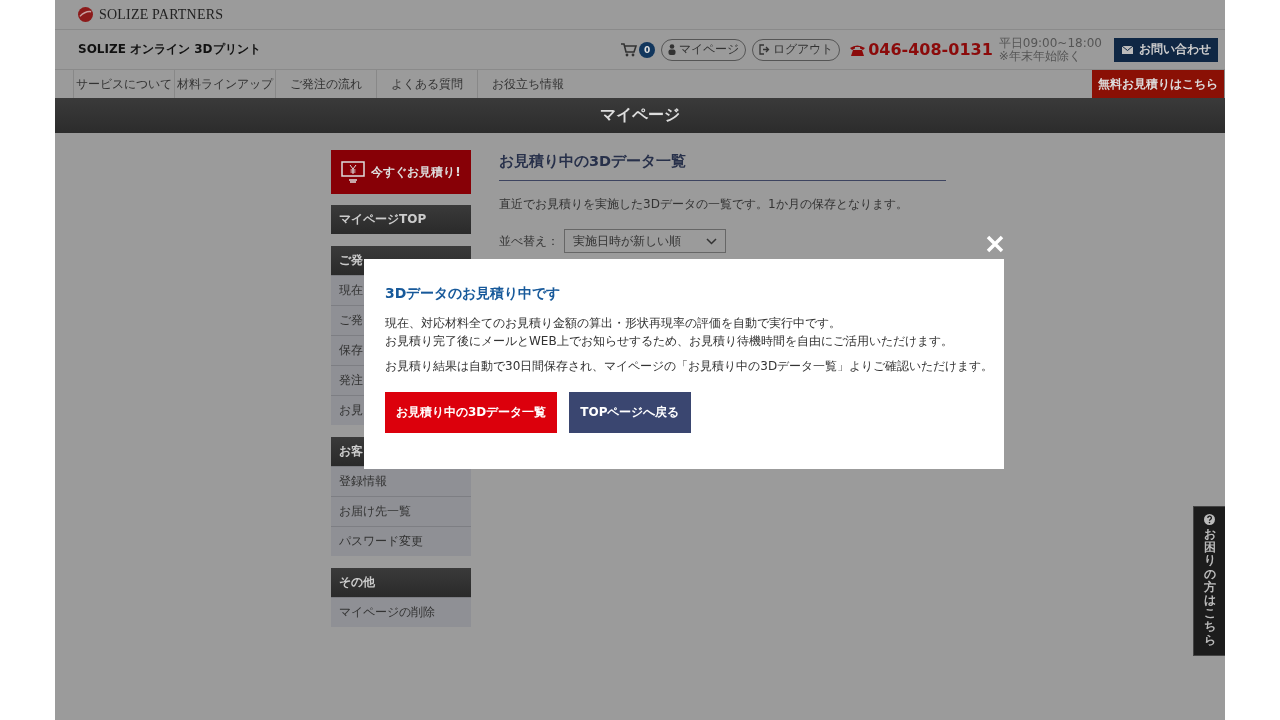 This screenshot has width=1280, height=720. What do you see at coordinates (529, 241) in the screenshot?
I see `sort-label: 並べ替え：` at bounding box center [529, 241].